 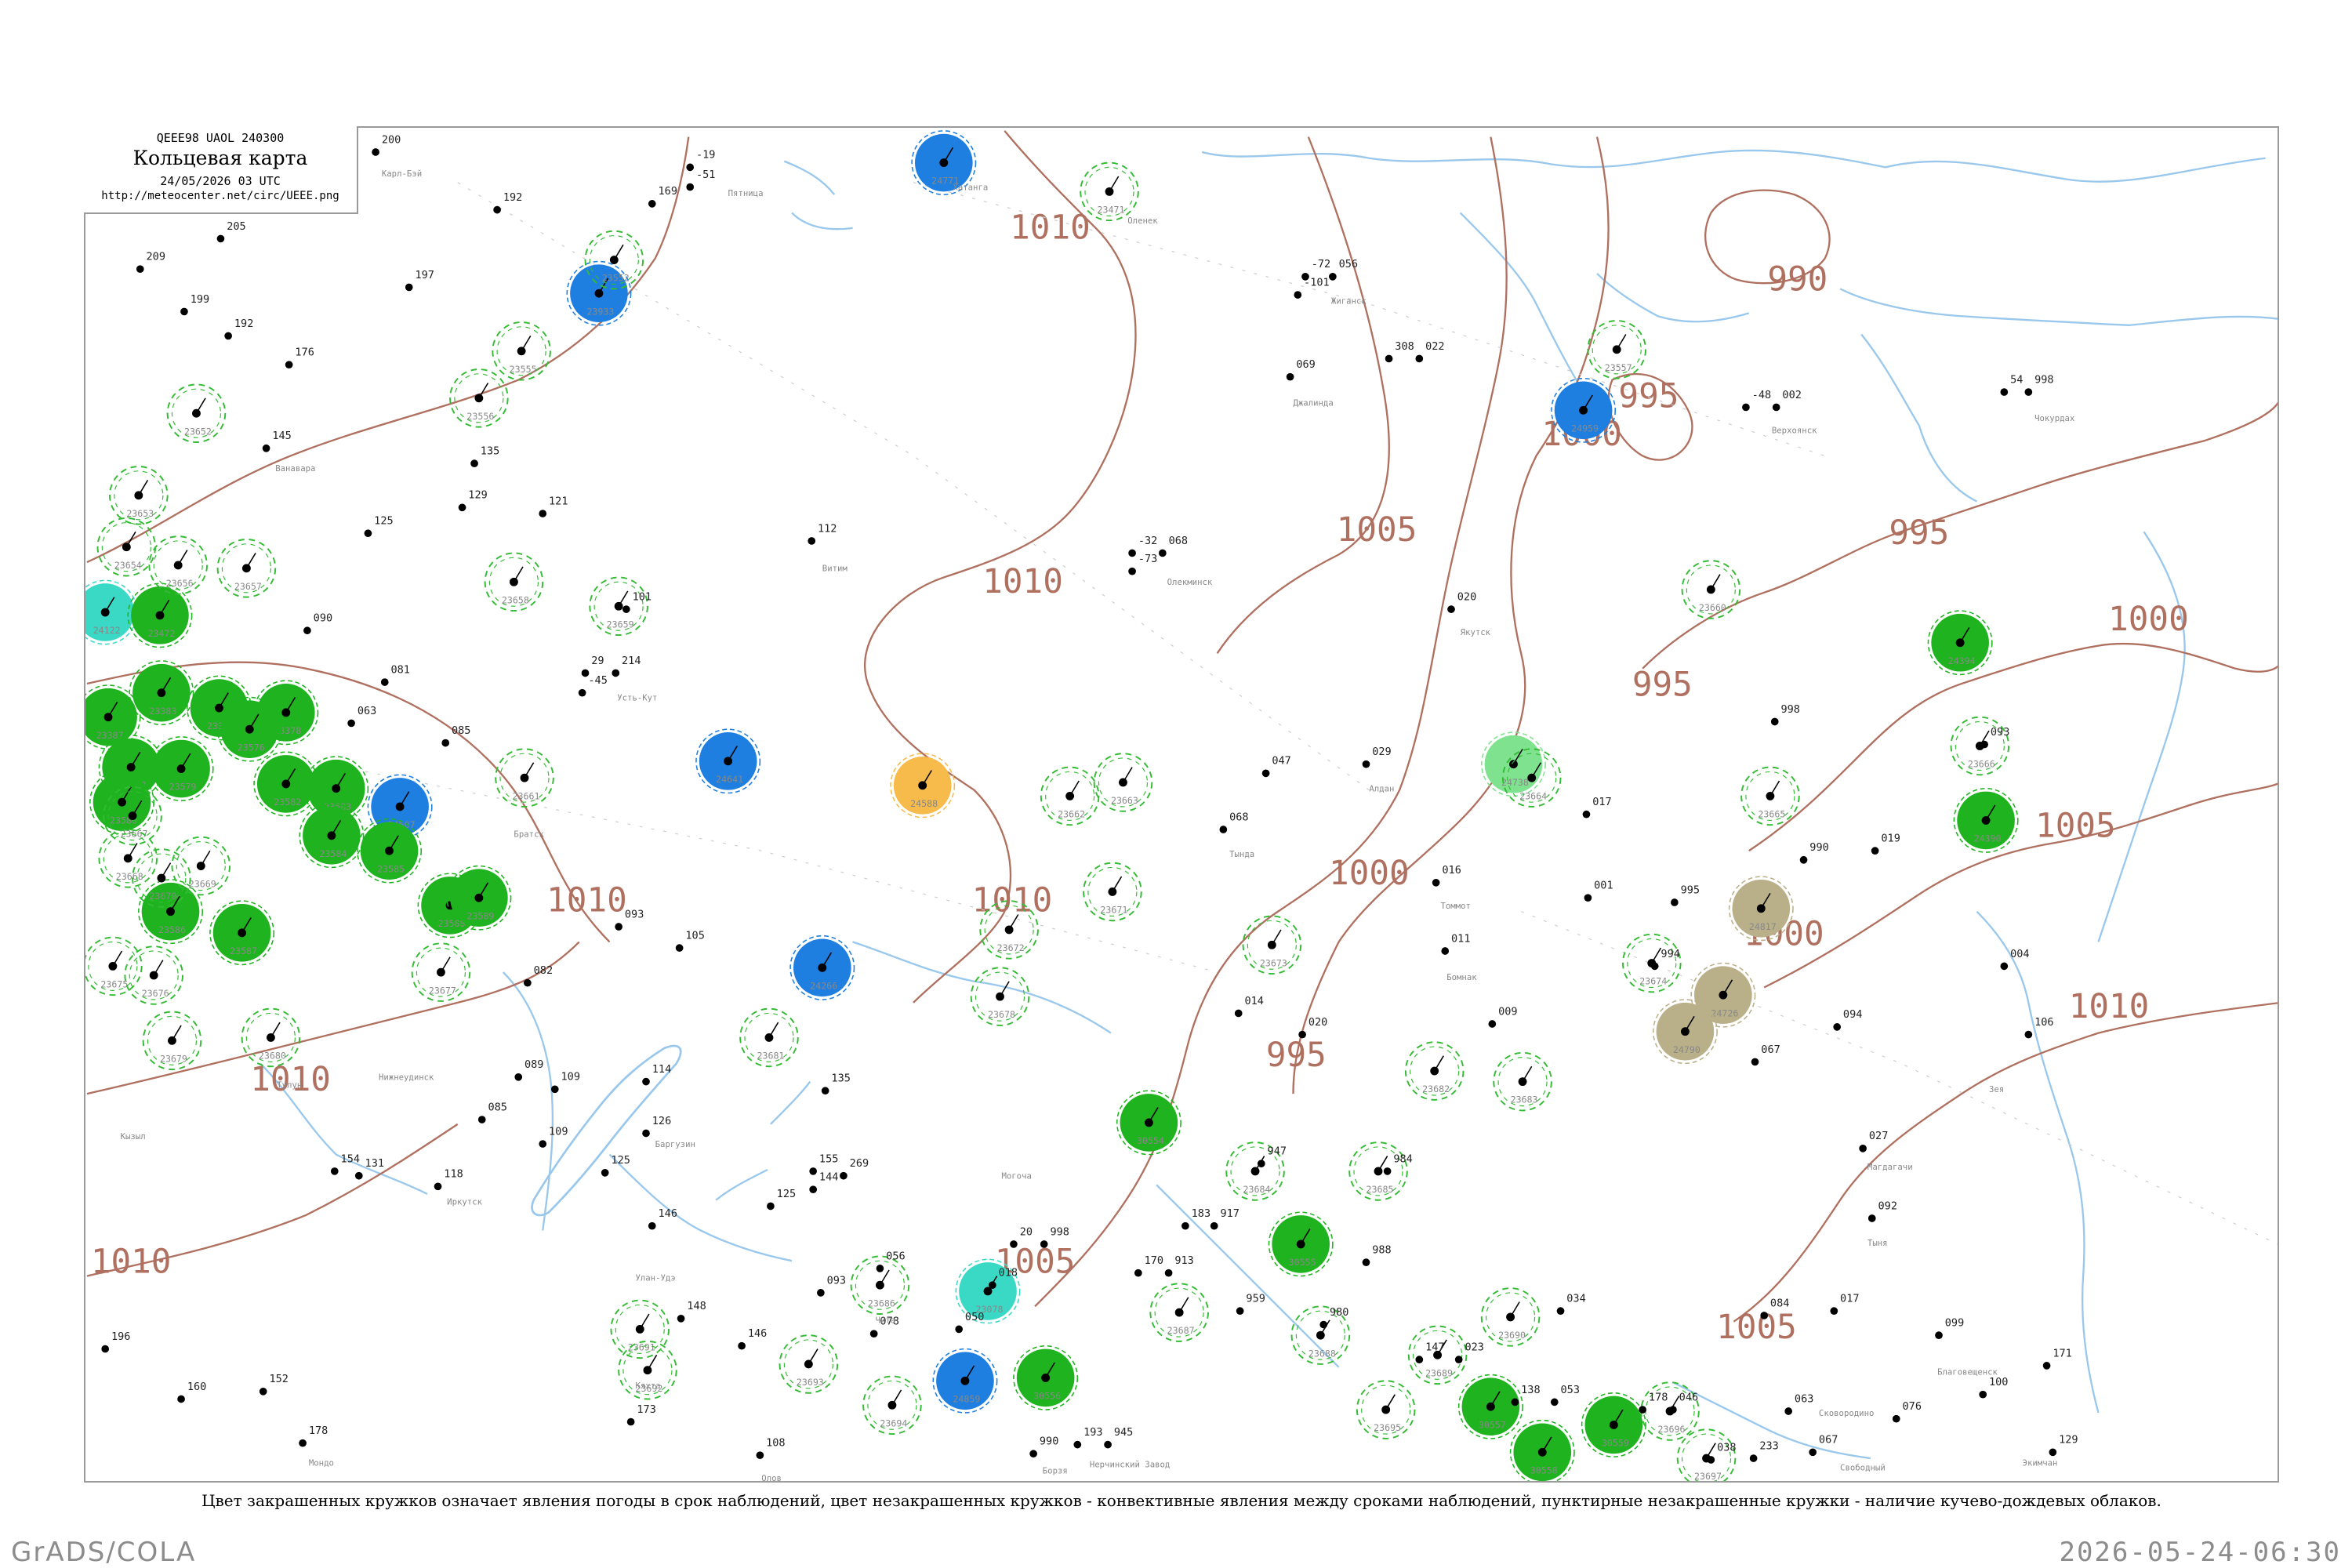 I want to click on station-marker: 23654, so click(x=127, y=547).